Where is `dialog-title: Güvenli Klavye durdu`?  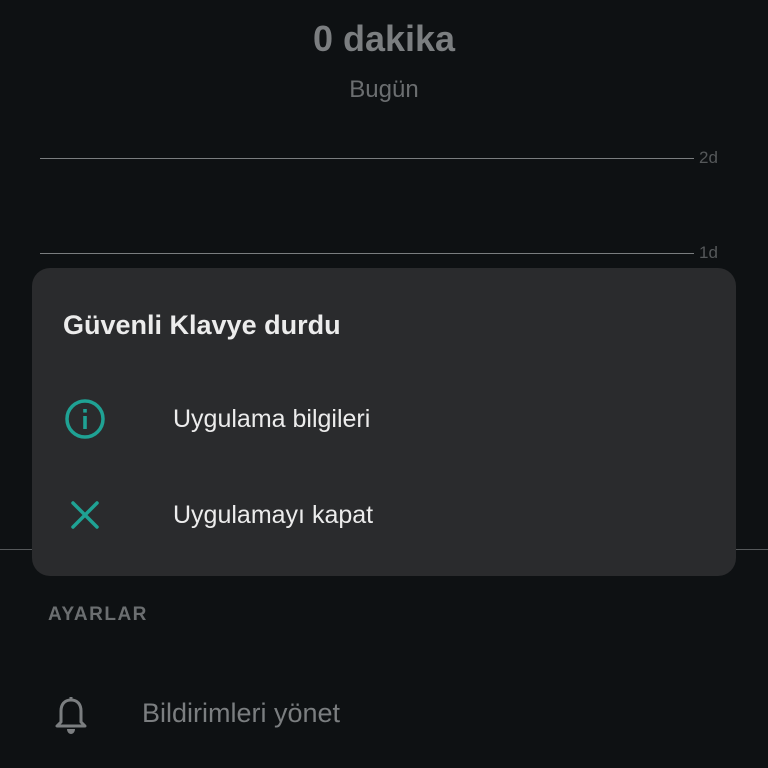 dialog-title: Güvenli Klavye durdu is located at coordinates (202, 325).